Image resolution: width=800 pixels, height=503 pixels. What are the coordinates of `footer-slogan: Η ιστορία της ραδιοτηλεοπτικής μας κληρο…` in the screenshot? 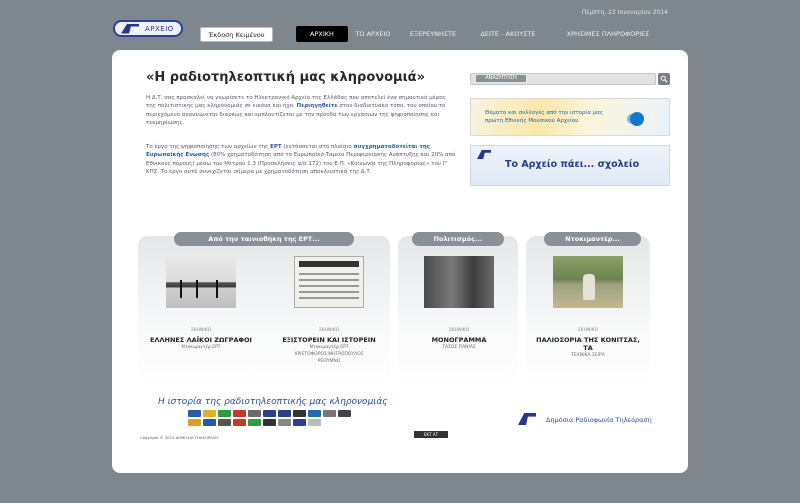 It's located at (273, 402).